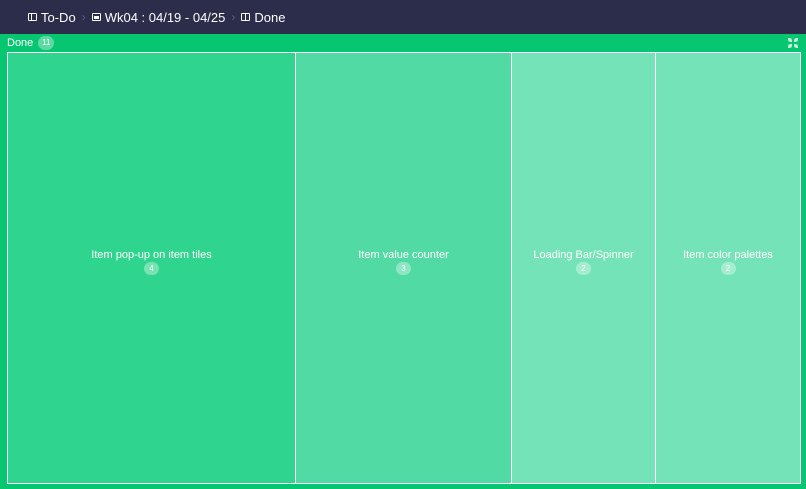  Describe the element at coordinates (58, 17) in the screenshot. I see `breadcrumb-label: To-Do` at that location.